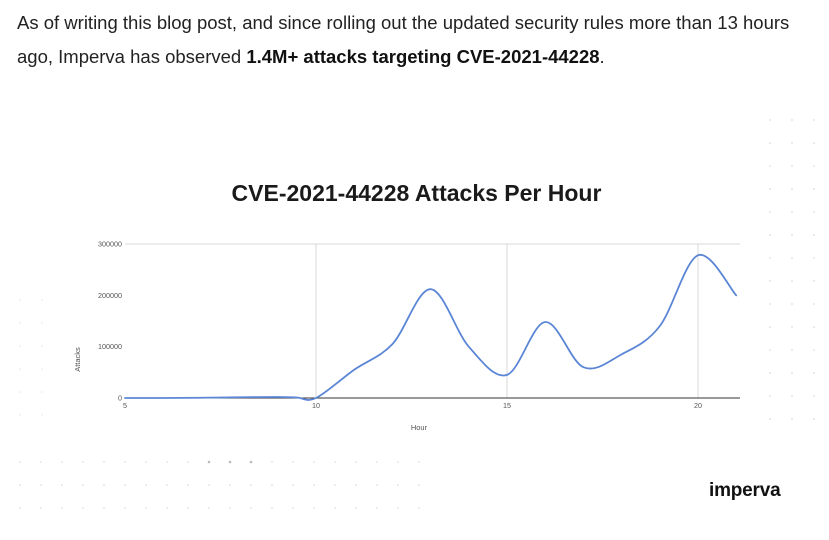 The image size is (829, 540). Describe the element at coordinates (745, 490) in the screenshot. I see `imperva-logo: imperva` at that location.